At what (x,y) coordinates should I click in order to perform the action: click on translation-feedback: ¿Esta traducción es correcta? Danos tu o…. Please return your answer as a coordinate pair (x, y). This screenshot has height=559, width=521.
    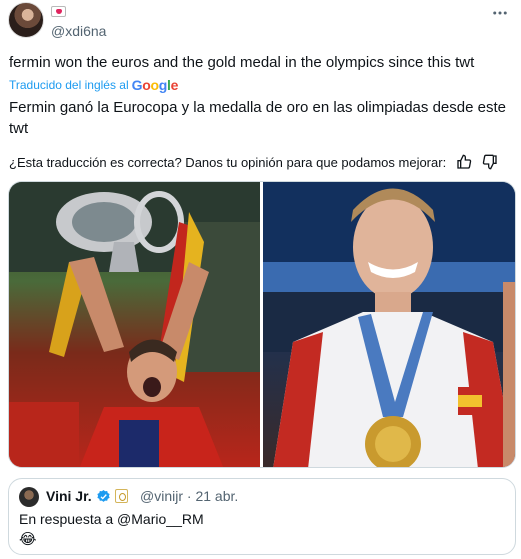
    Looking at the image, I should click on (253, 162).